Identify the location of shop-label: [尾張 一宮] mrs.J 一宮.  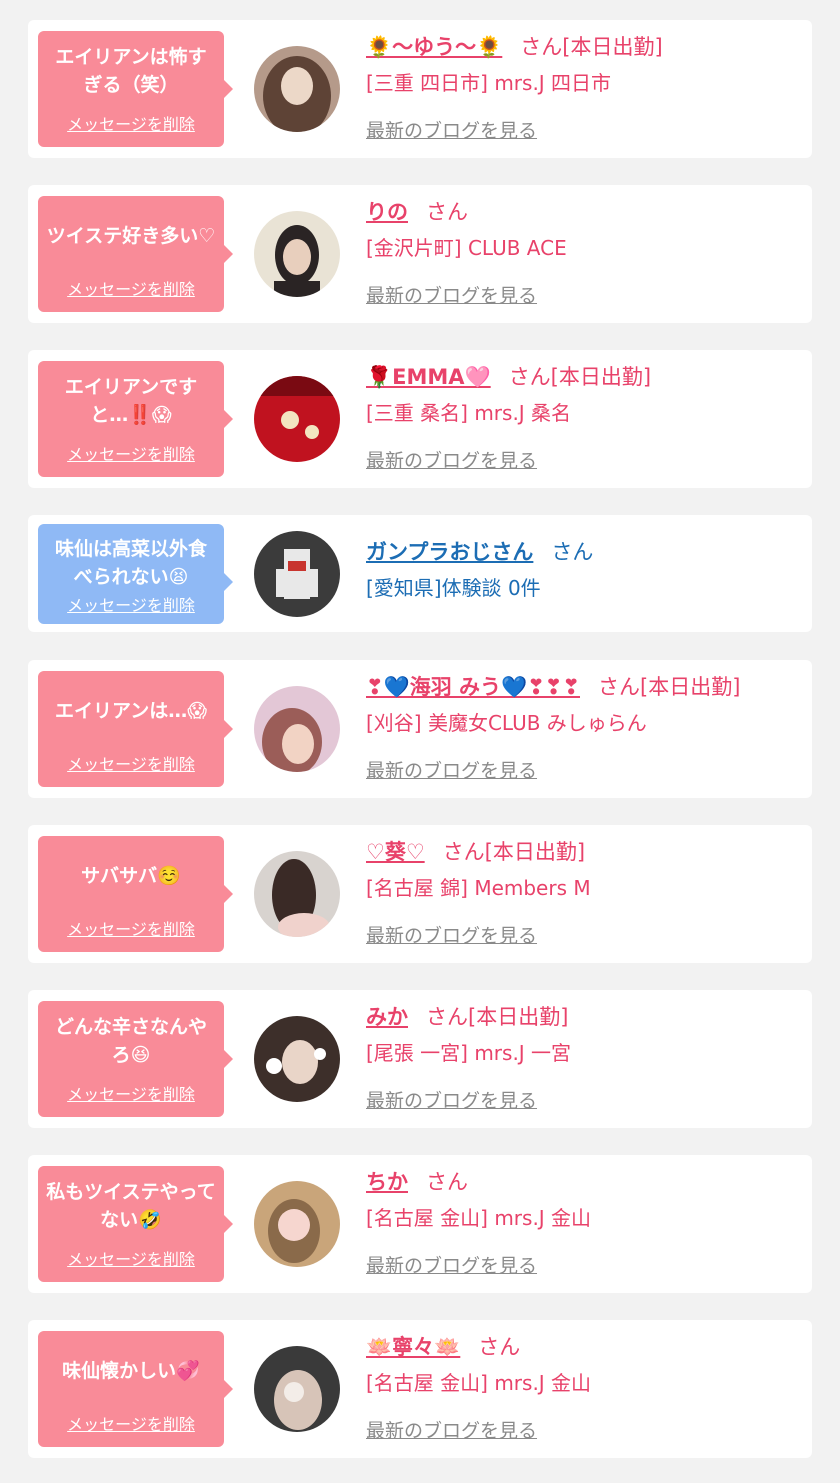
(469, 1053).